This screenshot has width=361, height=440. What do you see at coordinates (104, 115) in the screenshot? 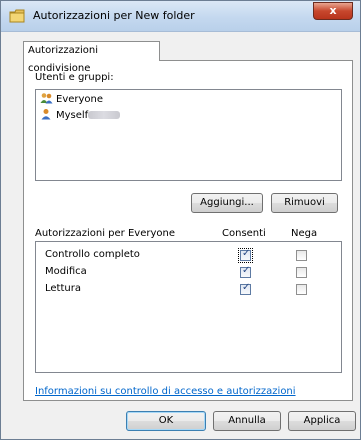
I see `redacted-name` at bounding box center [104, 115].